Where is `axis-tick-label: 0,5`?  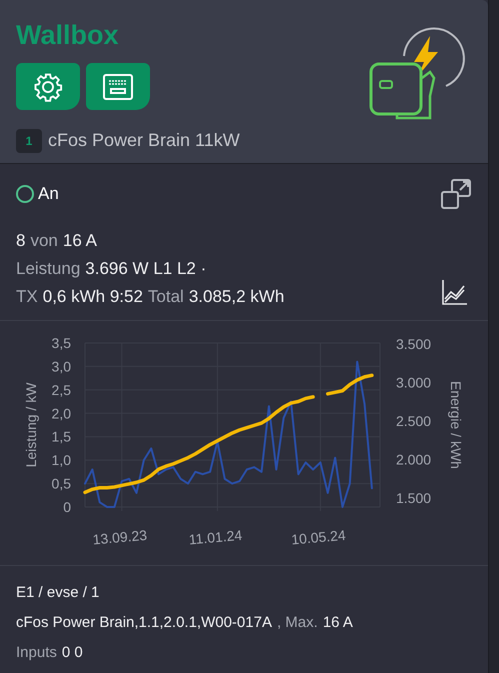
axis-tick-label: 0,5 is located at coordinates (61, 484).